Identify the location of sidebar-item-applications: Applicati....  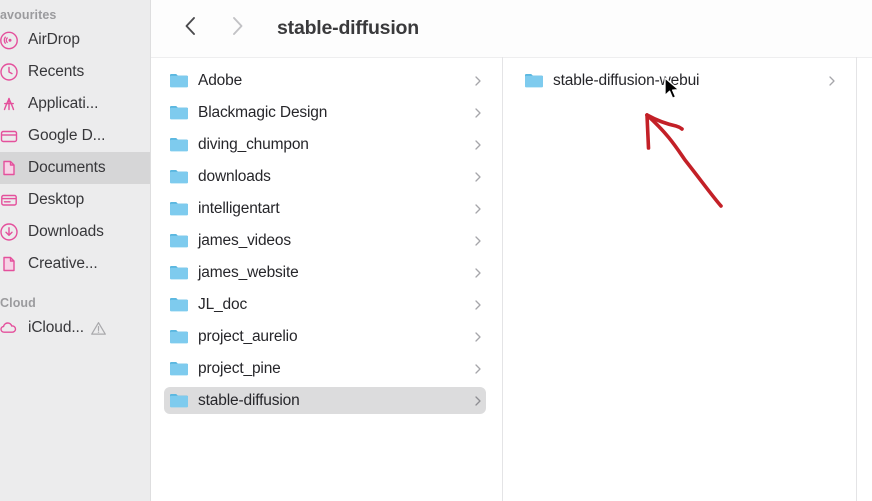
(75, 104).